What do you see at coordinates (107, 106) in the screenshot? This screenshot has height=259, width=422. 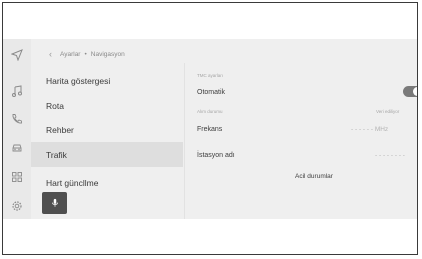 I see `menu-item-route: Rota` at bounding box center [107, 106].